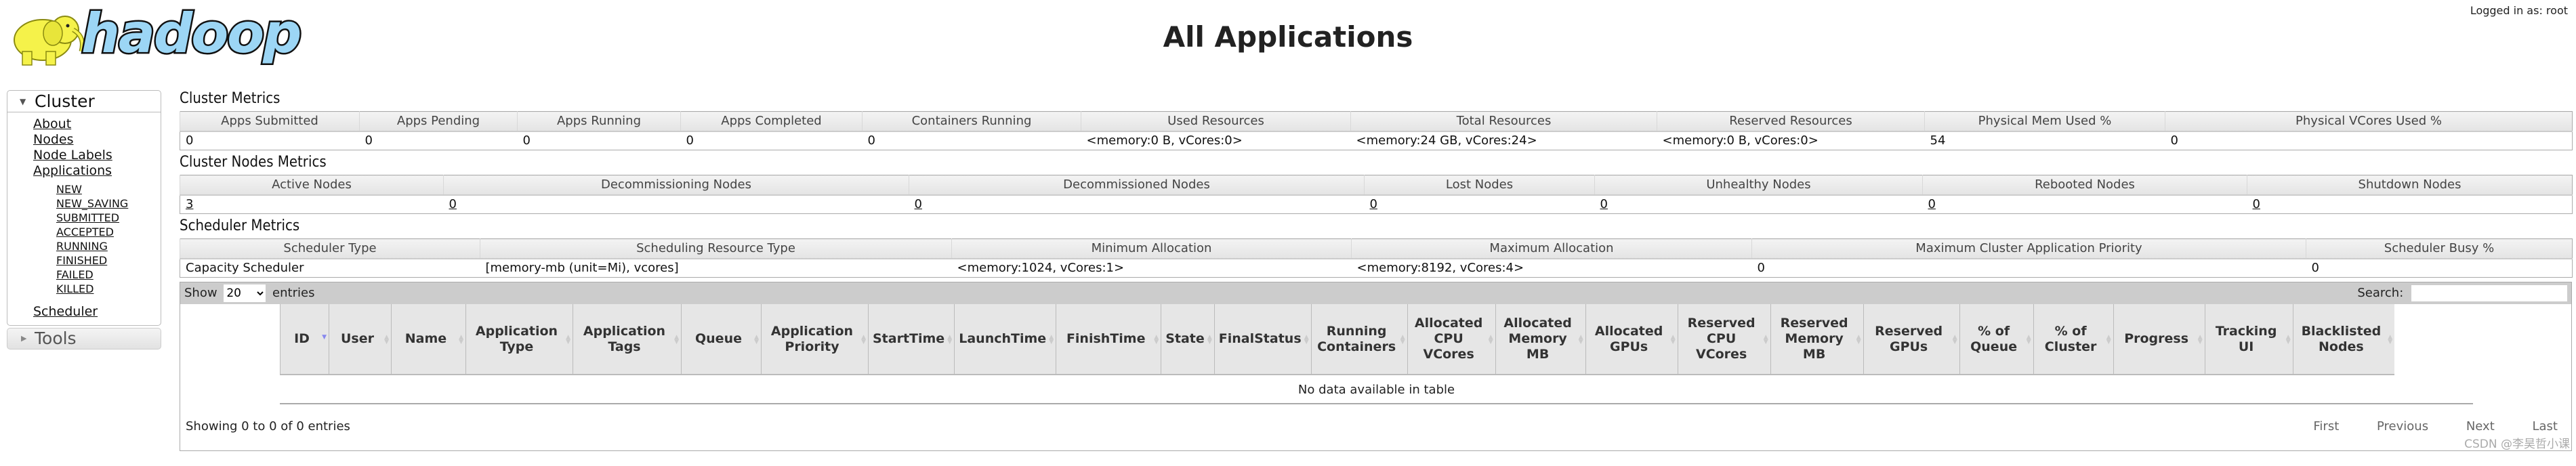 This screenshot has height=466, width=2576. I want to click on column-header-id: ID ▼, so click(304, 339).